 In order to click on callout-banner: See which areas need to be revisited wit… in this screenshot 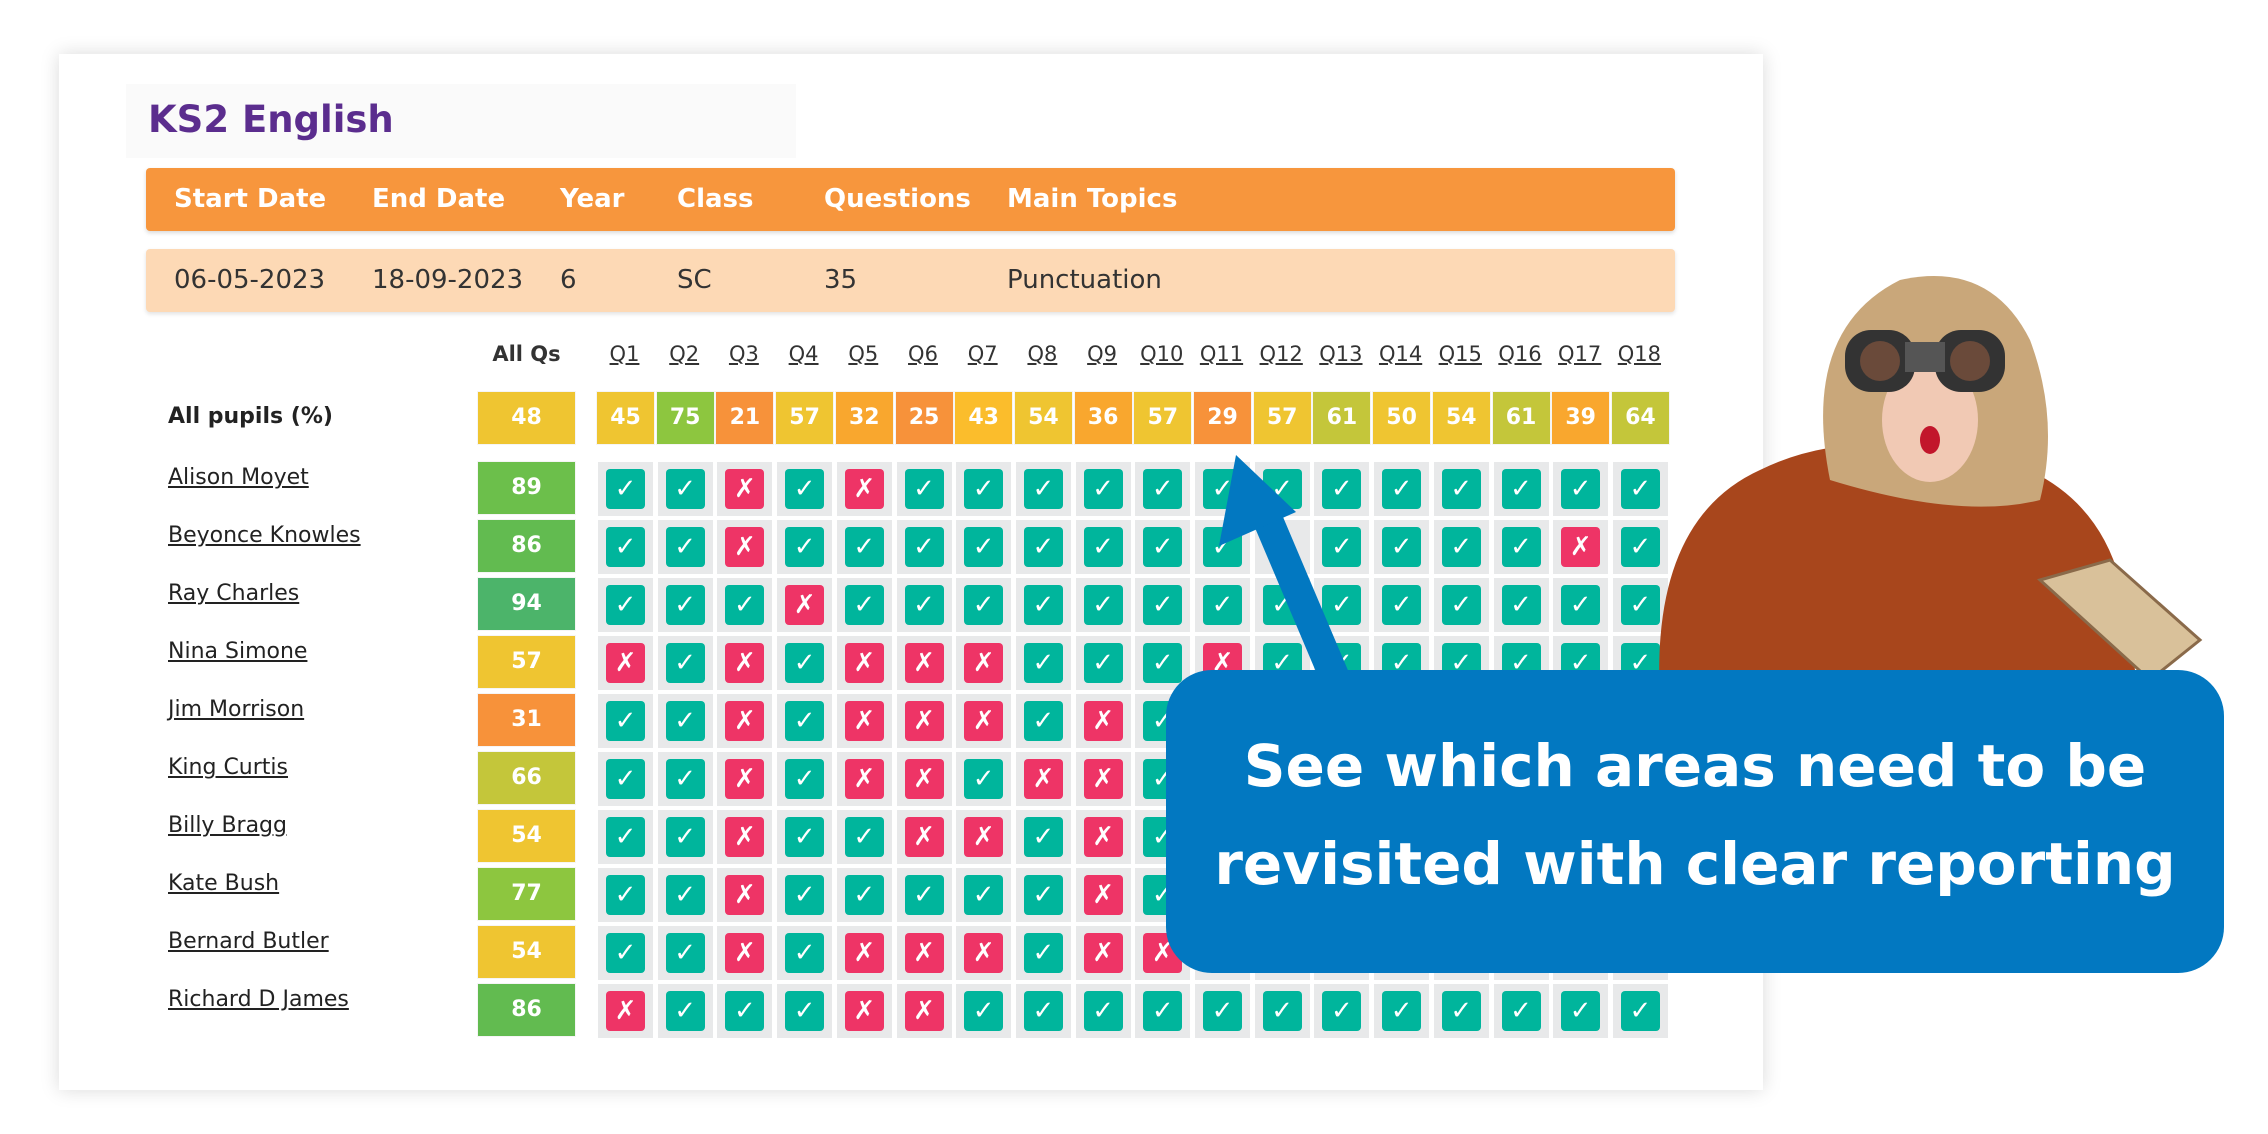, I will do `click(1695, 821)`.